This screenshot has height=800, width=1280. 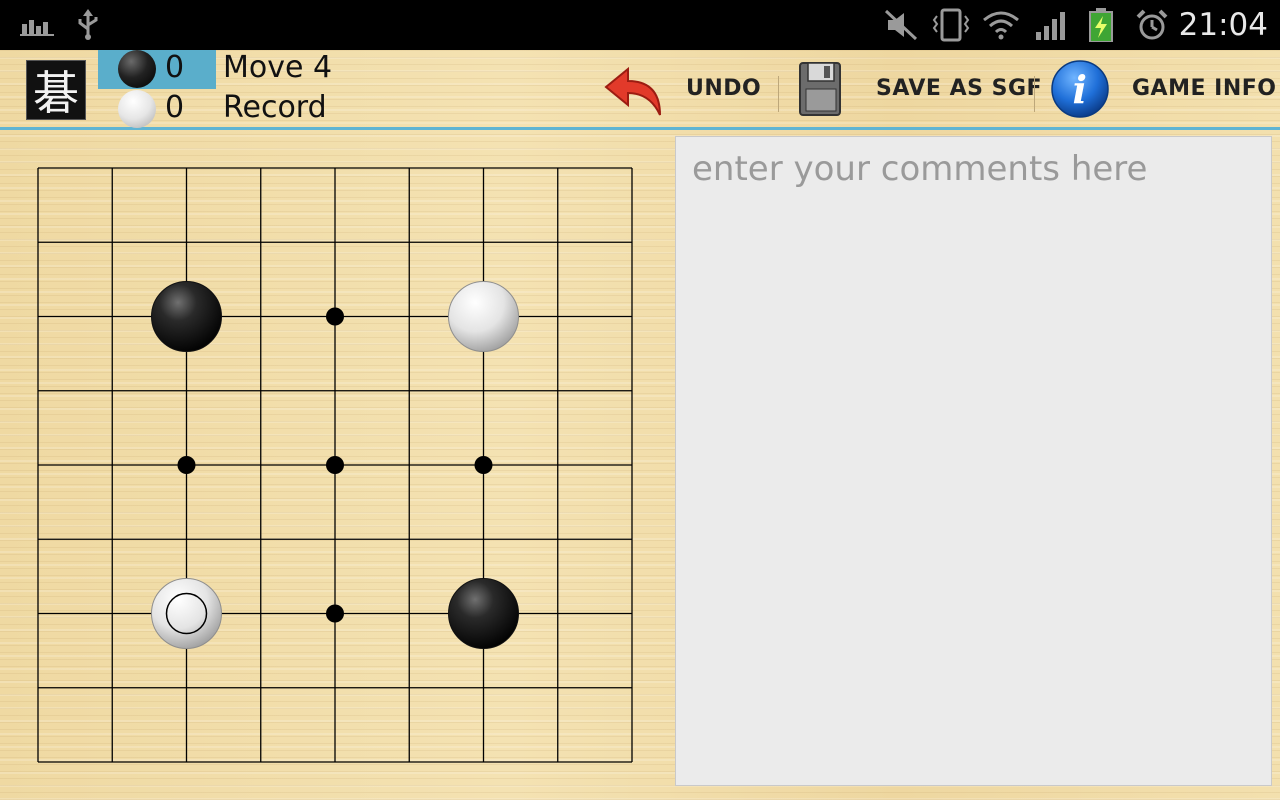 What do you see at coordinates (901, 25) in the screenshot?
I see `mute-icon` at bounding box center [901, 25].